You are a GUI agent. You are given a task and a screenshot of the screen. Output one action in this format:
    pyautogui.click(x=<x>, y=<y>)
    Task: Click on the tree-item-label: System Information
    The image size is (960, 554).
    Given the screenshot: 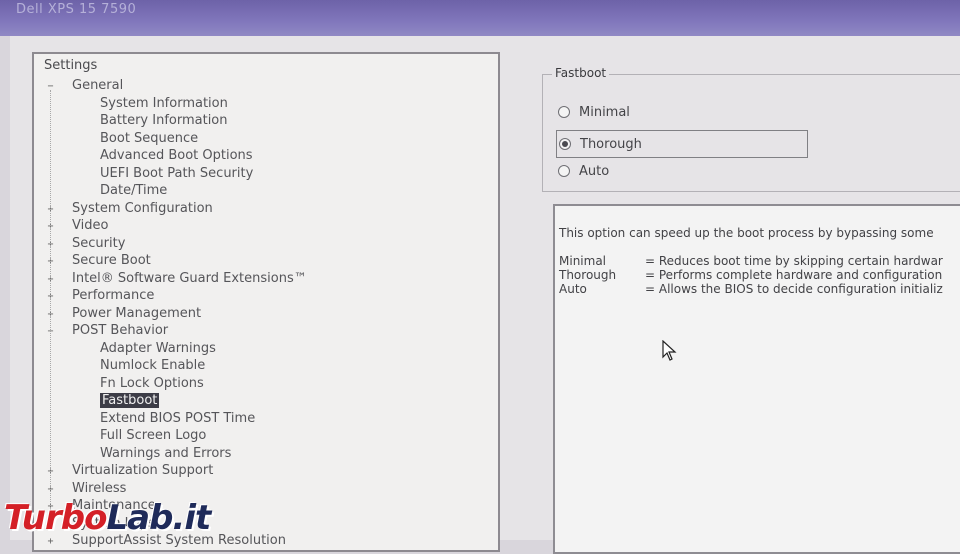 What is the action you would take?
    pyautogui.click(x=164, y=103)
    